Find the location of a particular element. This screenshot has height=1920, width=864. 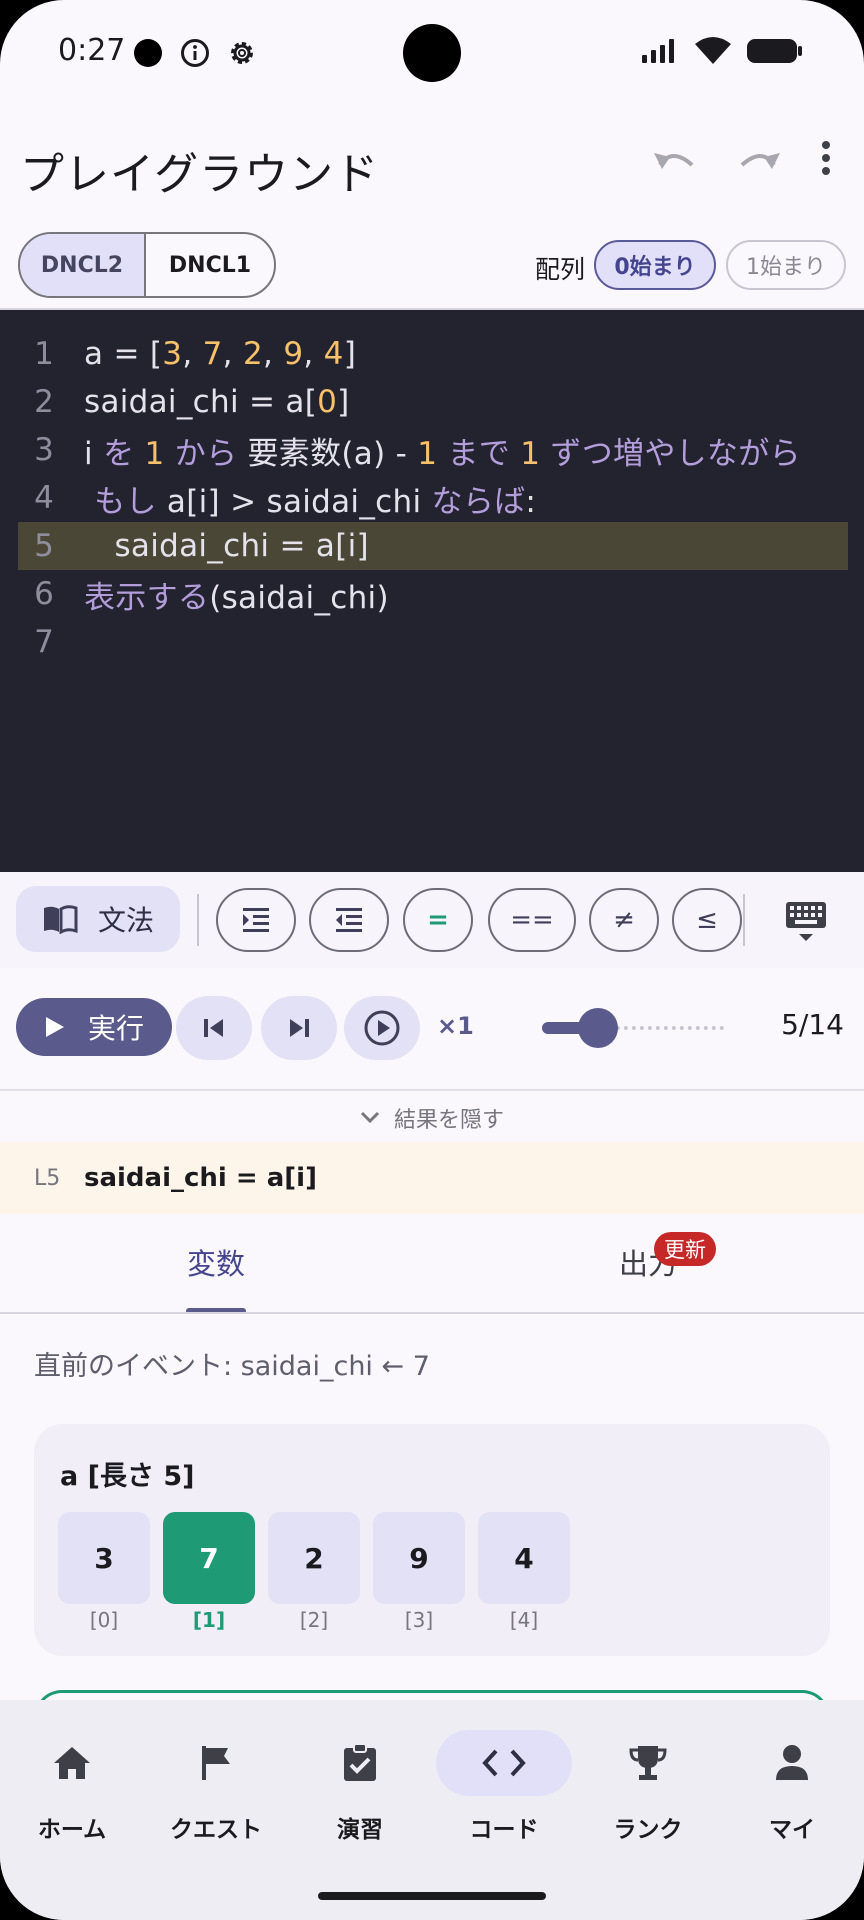

code-line: 3 i を 1 から 要素数(a) - 1 まで 1 ずつ増やしながら is located at coordinates (433, 450).